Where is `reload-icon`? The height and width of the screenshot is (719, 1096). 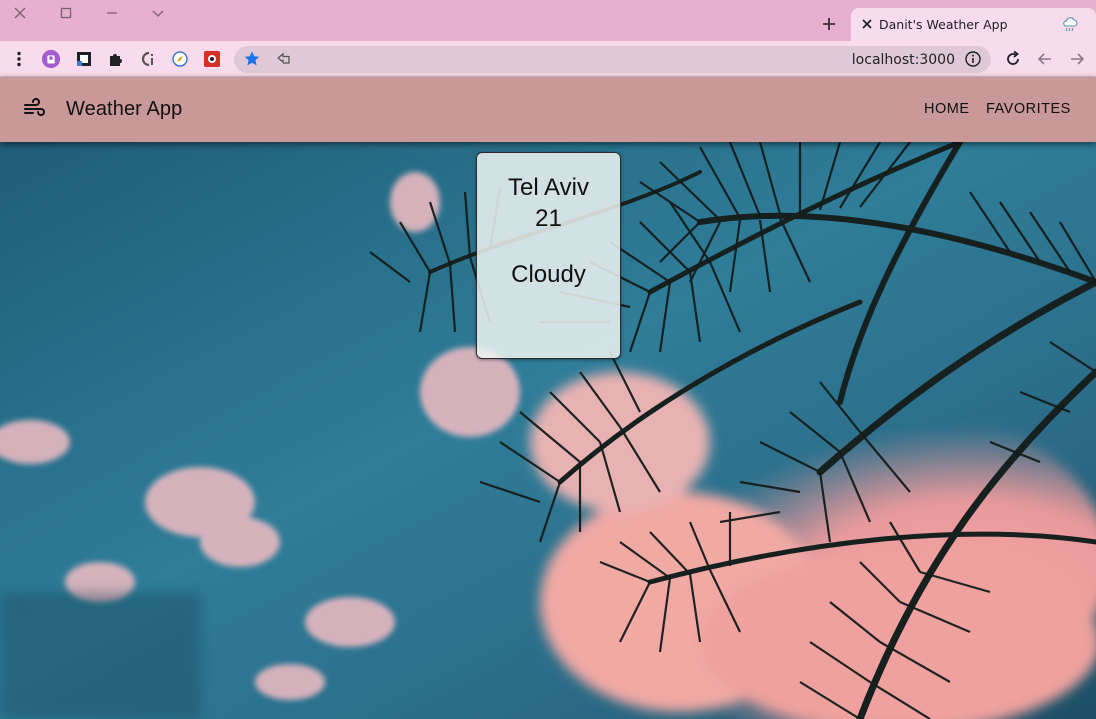
reload-icon is located at coordinates (1013, 59).